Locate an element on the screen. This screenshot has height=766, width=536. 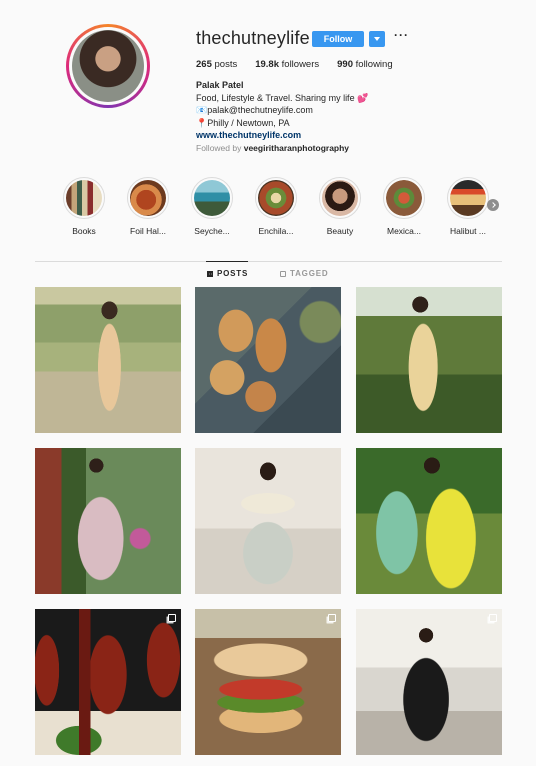
avatar-border is located at coordinates (108, 66).